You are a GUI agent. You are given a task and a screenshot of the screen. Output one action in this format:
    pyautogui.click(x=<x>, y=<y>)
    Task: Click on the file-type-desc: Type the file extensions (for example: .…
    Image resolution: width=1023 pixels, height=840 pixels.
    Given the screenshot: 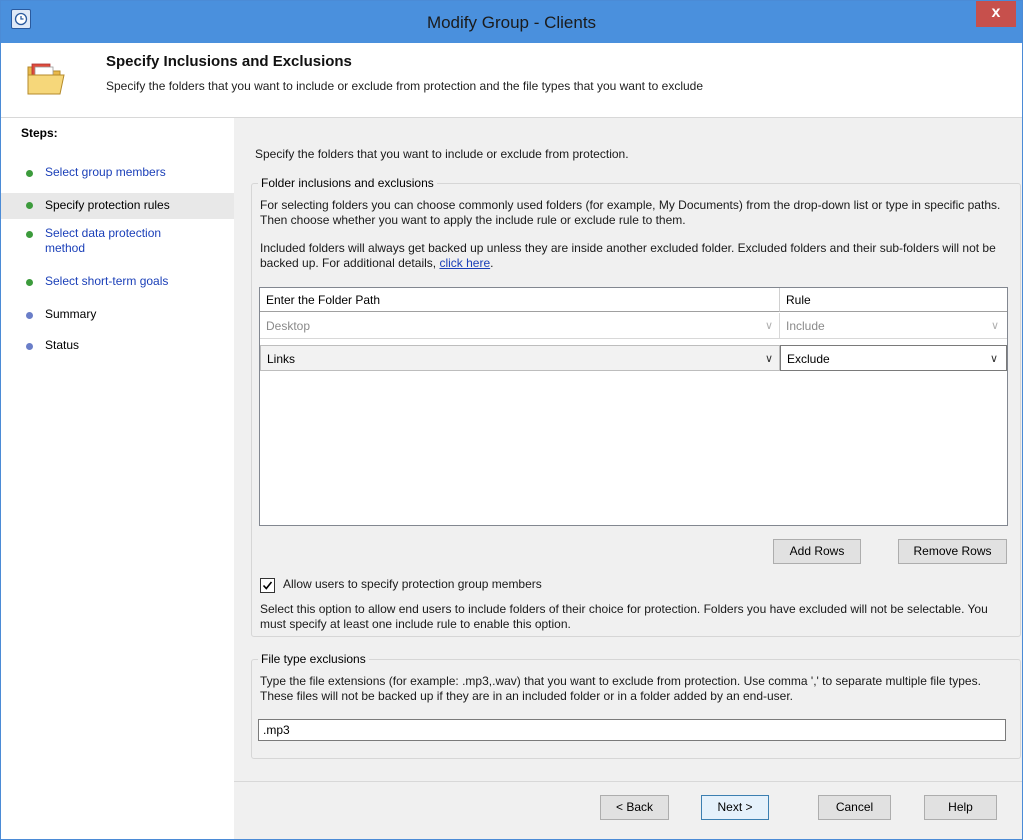 What is the action you would take?
    pyautogui.click(x=620, y=688)
    